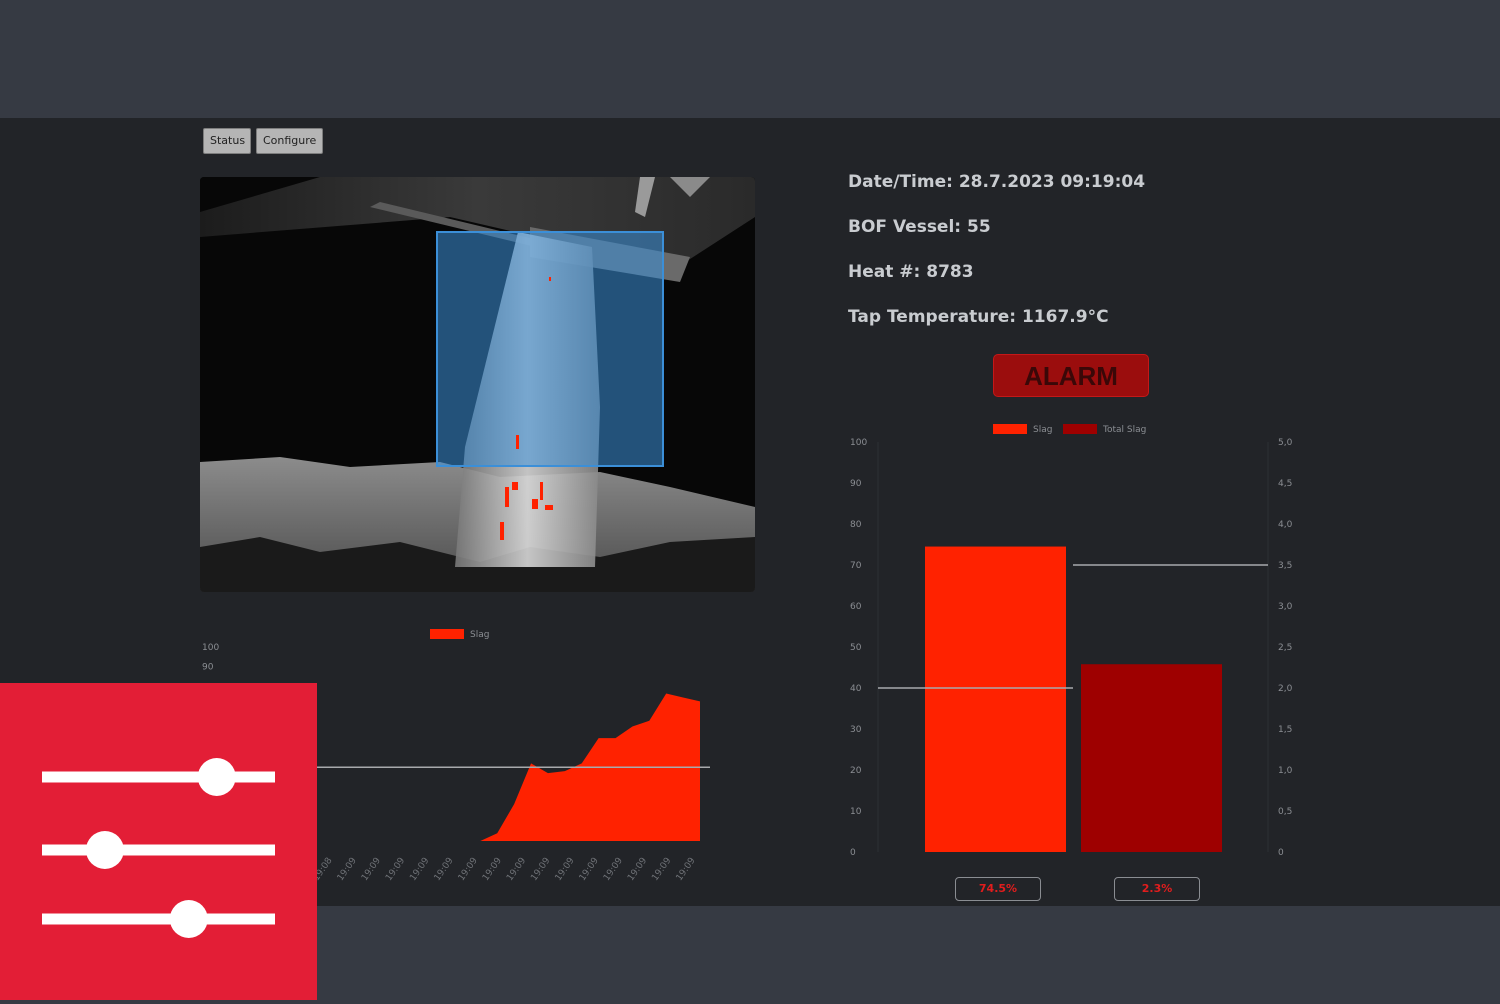 Image resolution: width=1500 pixels, height=1004 pixels. I want to click on y-right-tick: 1,5, so click(1285, 730).